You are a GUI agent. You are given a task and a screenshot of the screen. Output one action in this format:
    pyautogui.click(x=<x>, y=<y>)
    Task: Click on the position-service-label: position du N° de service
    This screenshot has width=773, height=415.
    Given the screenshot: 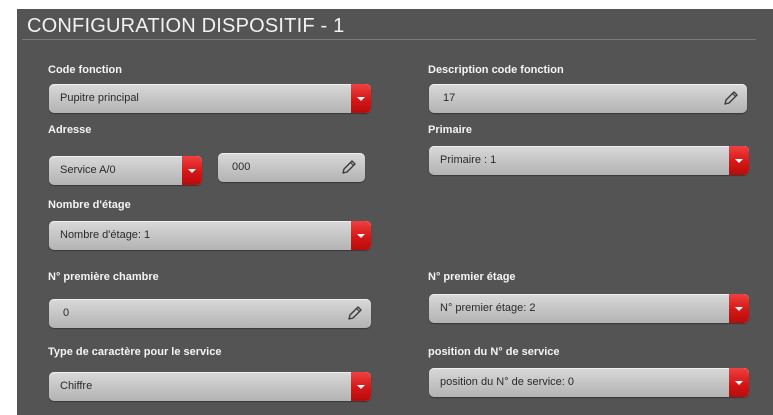 What is the action you would take?
    pyautogui.click(x=494, y=352)
    